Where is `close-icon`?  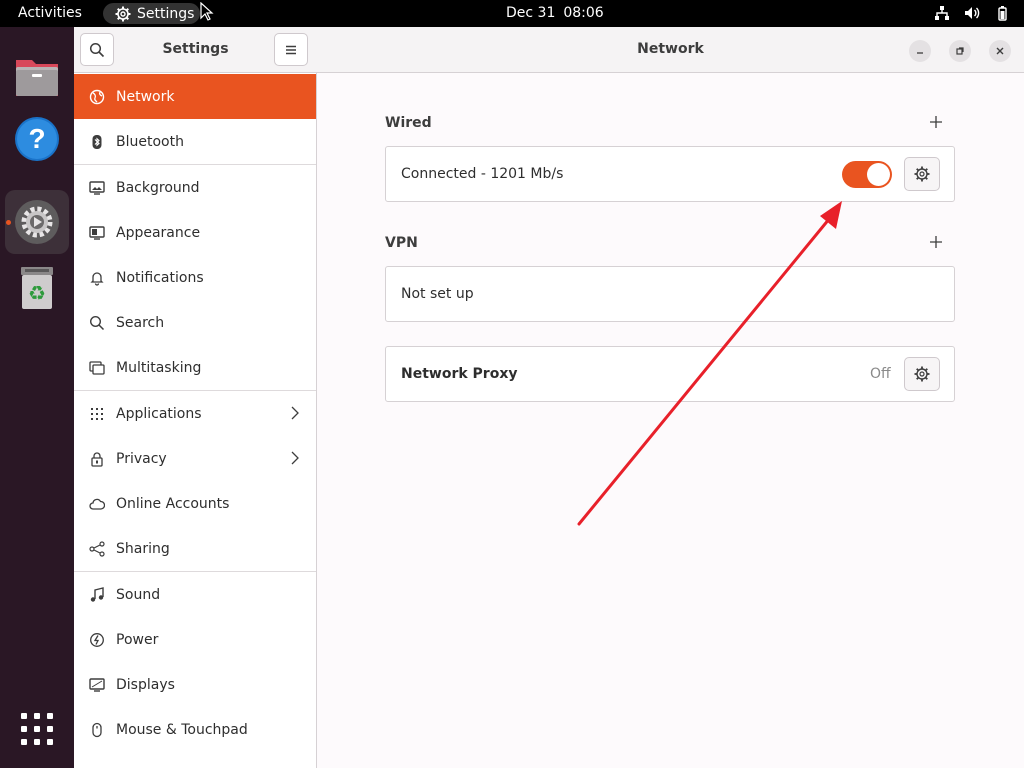
close-icon is located at coordinates (1000, 51).